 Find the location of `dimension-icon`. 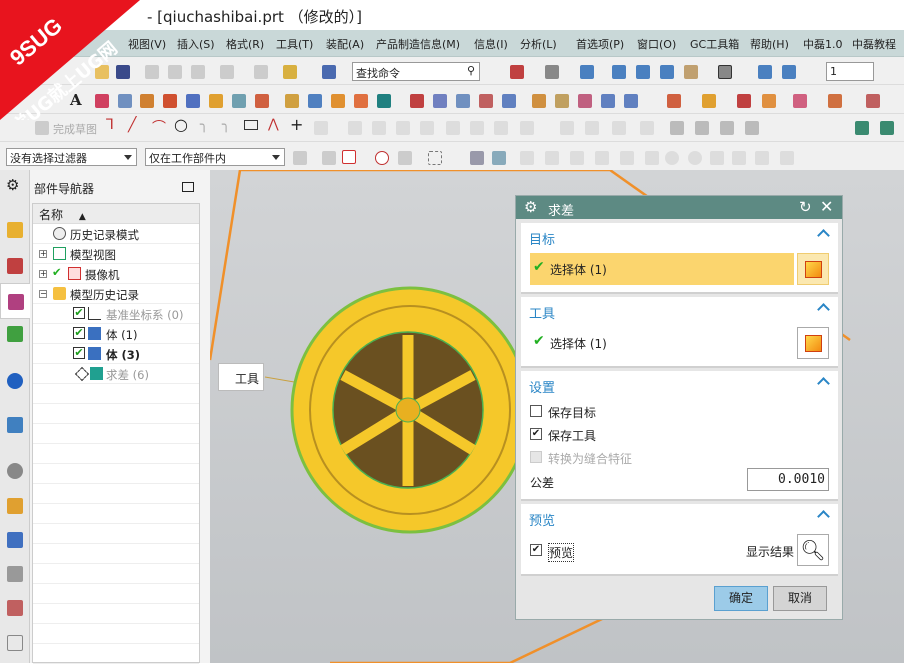

dimension-icon is located at coordinates (501, 128).